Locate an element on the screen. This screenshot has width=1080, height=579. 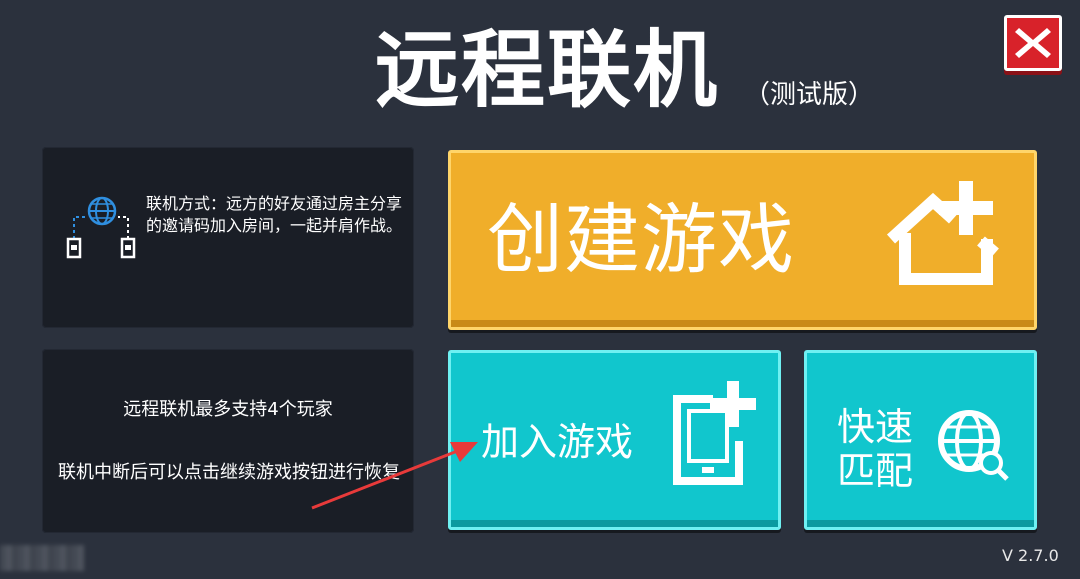
close-x-icon is located at coordinates (1033, 43).